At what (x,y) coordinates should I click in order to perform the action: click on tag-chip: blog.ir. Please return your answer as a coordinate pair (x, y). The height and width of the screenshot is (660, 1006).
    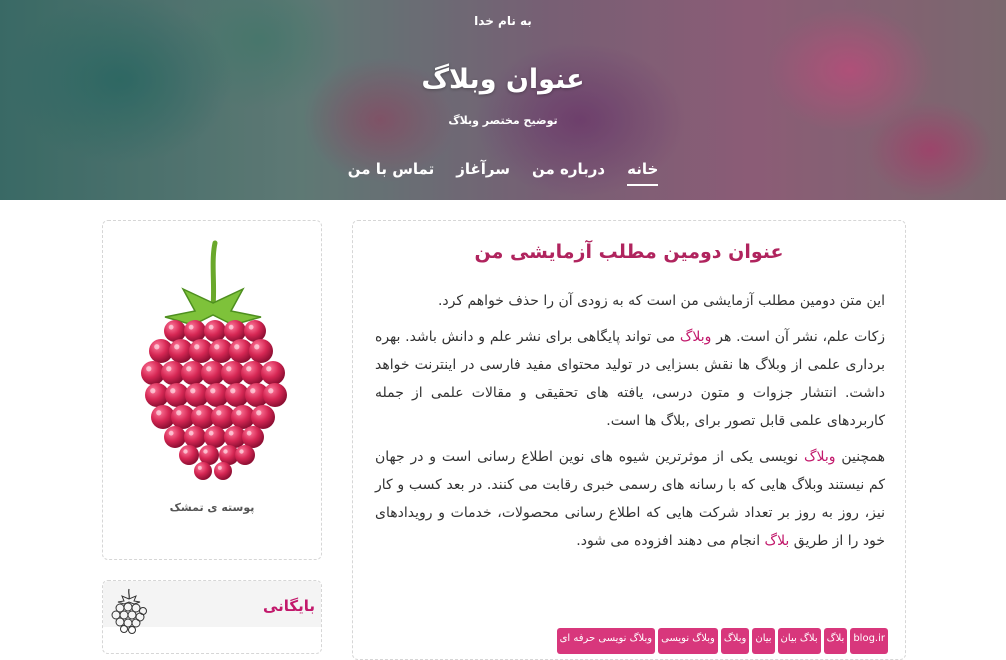
    Looking at the image, I should click on (869, 641).